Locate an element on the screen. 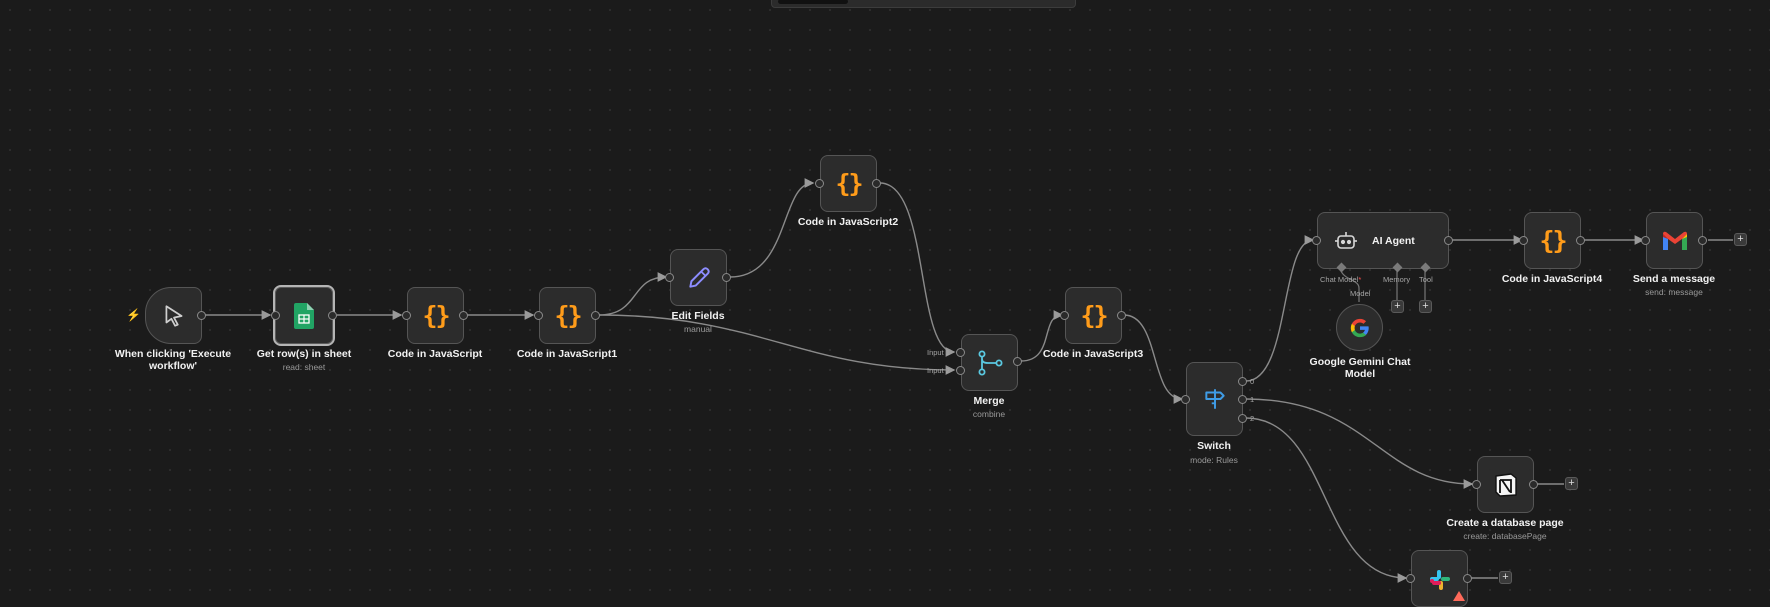 The image size is (1770, 607). google-sheets-icon is located at coordinates (304, 315).